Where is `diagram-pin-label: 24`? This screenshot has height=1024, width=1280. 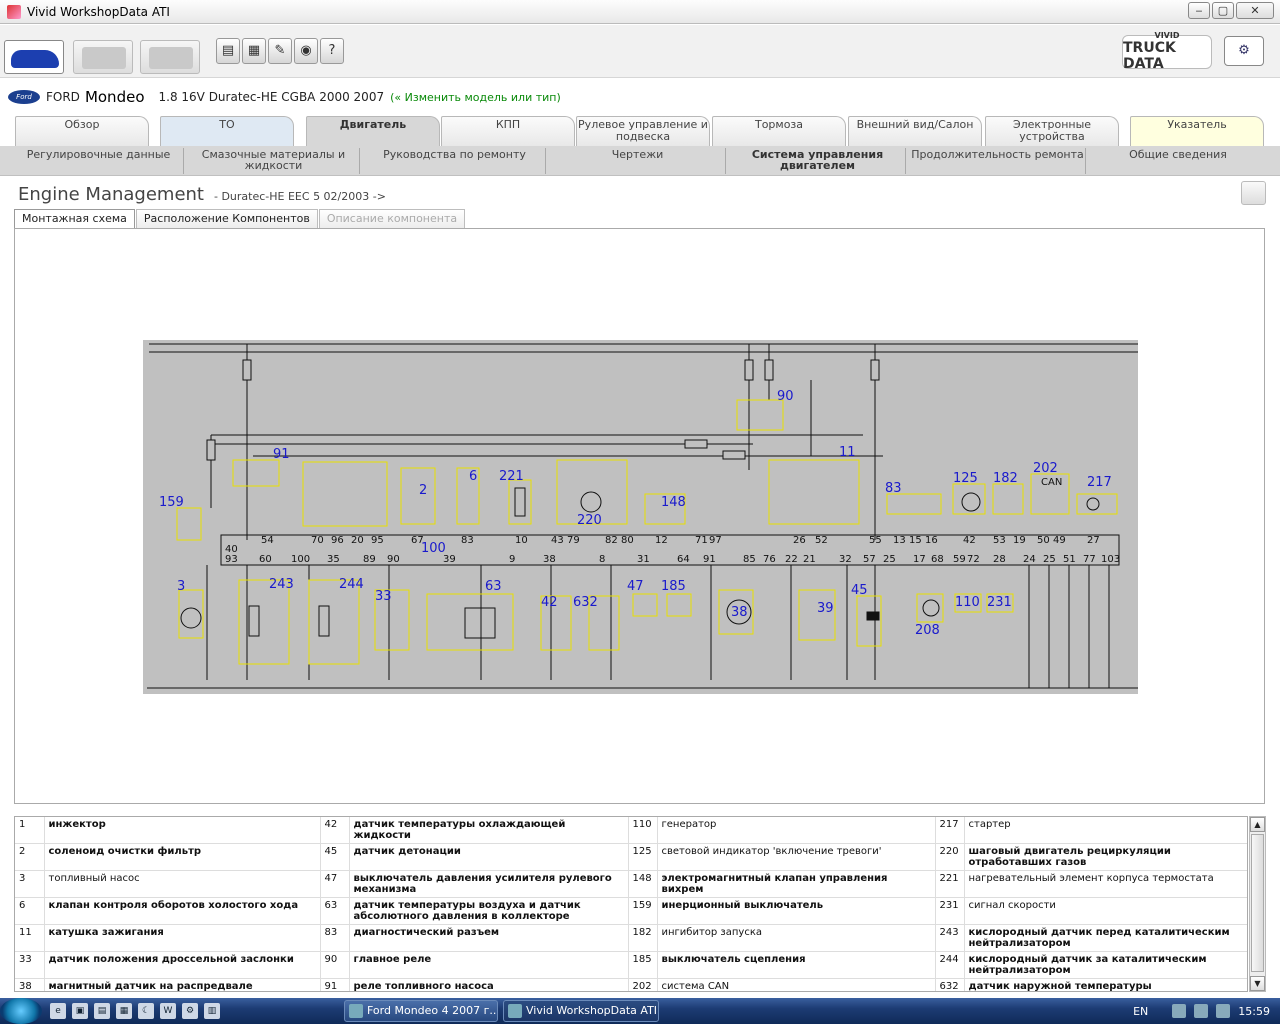 diagram-pin-label: 24 is located at coordinates (1029, 559).